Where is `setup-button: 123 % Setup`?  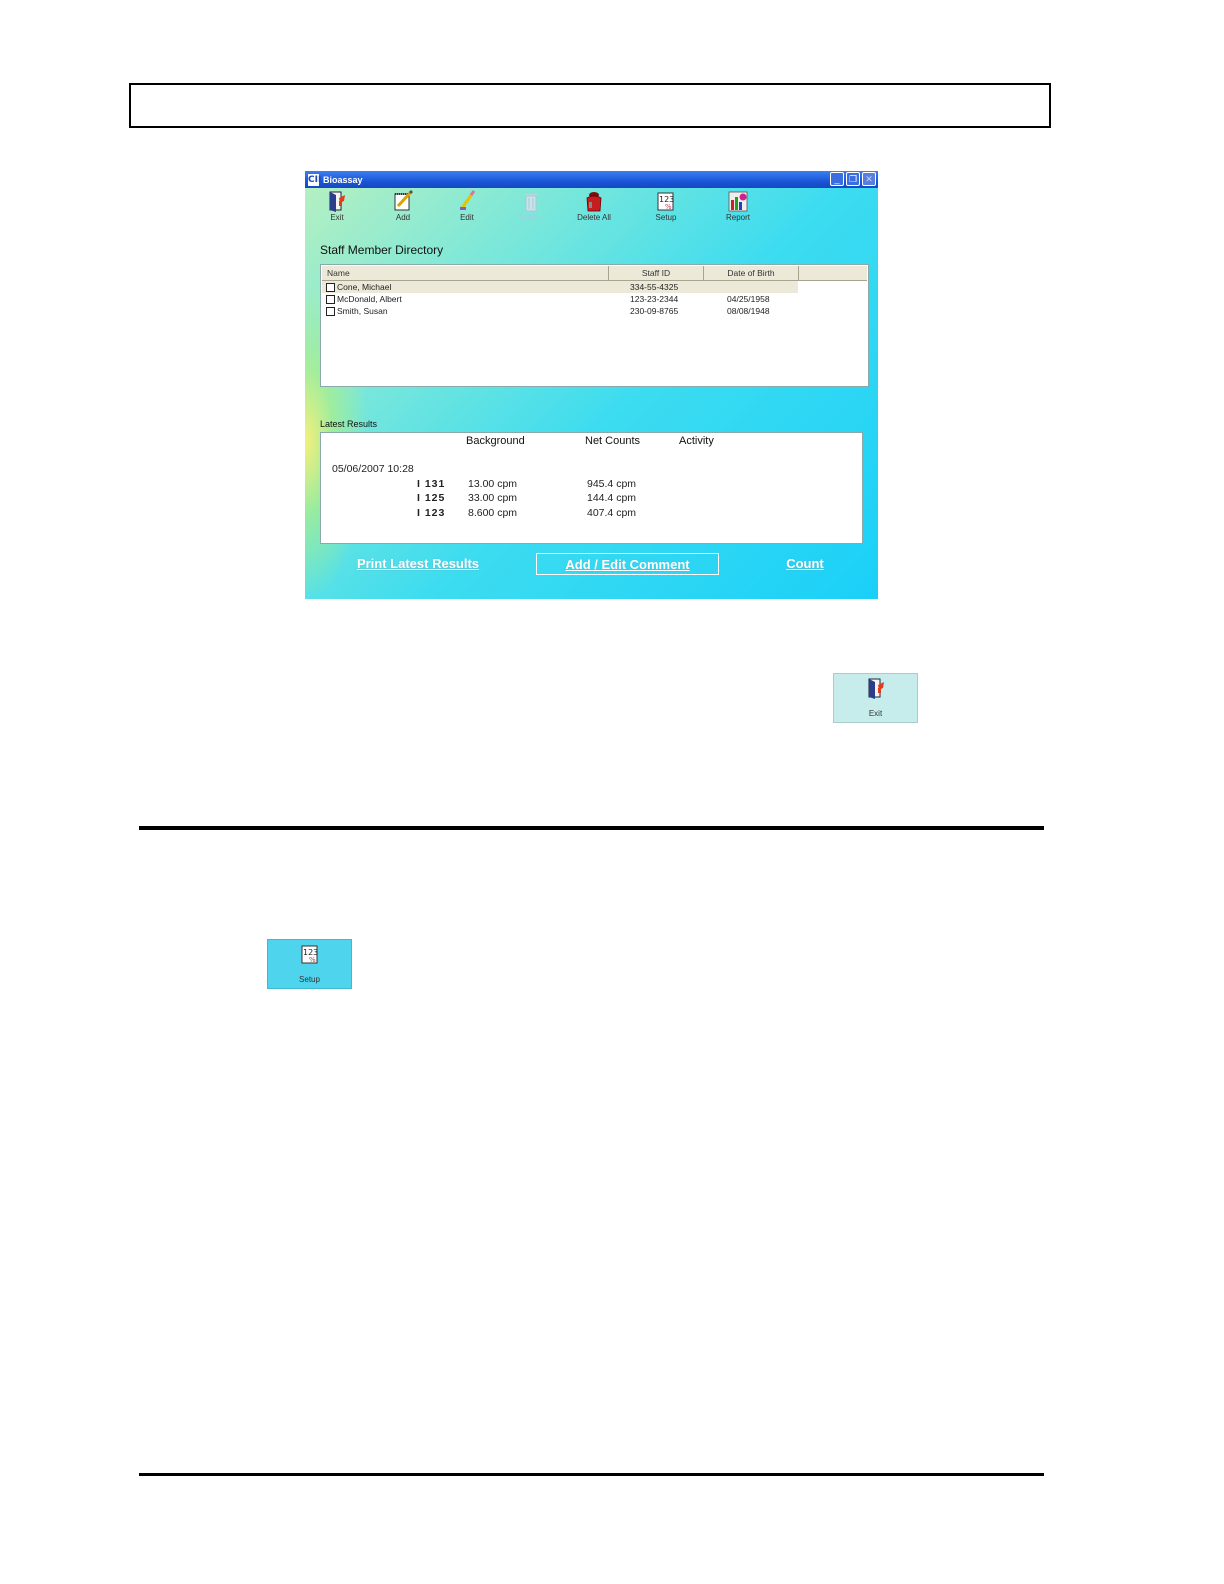 setup-button: 123 % Setup is located at coordinates (666, 206).